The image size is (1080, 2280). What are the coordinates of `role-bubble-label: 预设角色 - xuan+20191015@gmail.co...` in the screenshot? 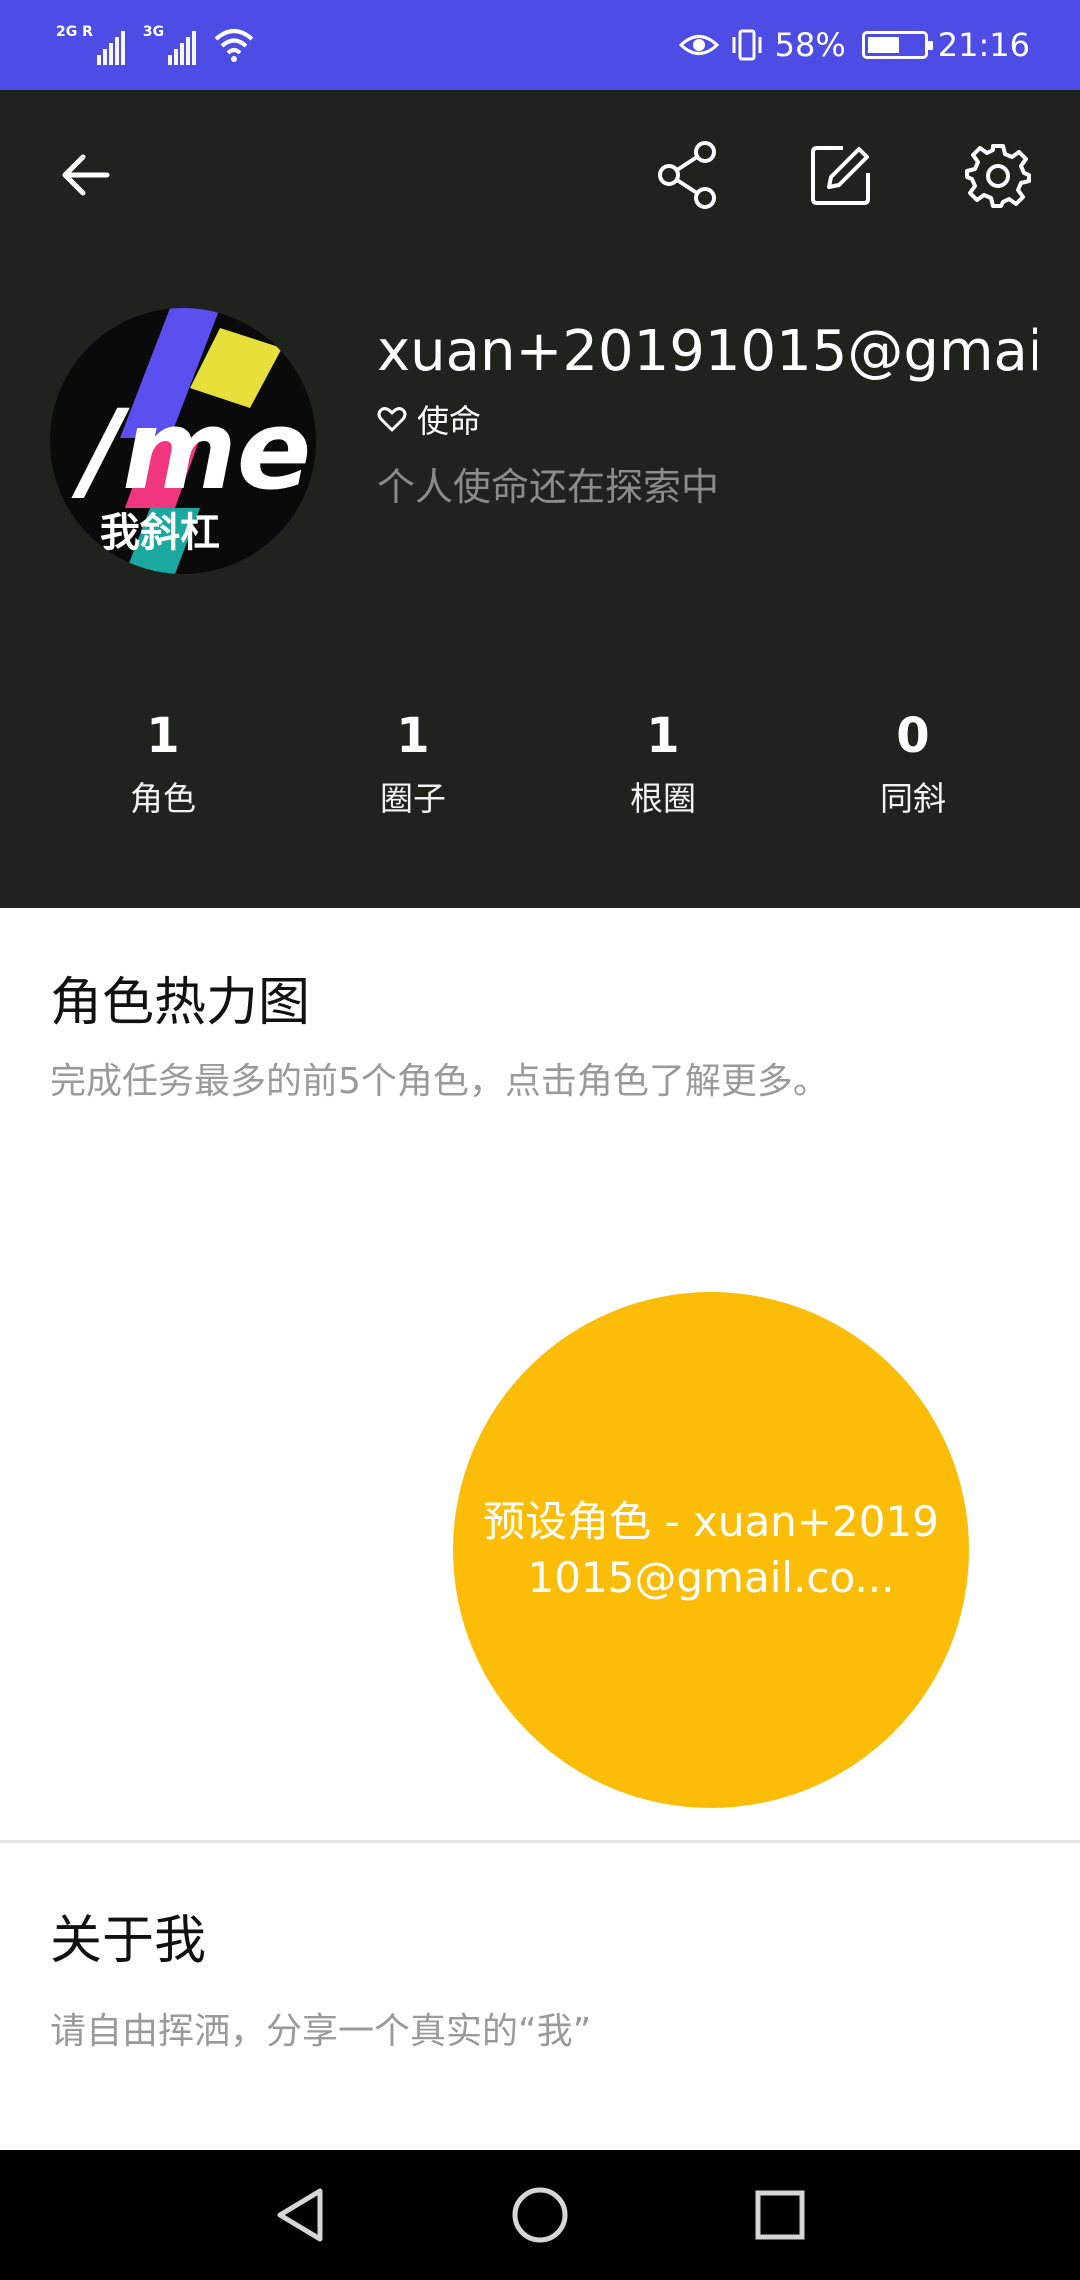 It's located at (711, 1549).